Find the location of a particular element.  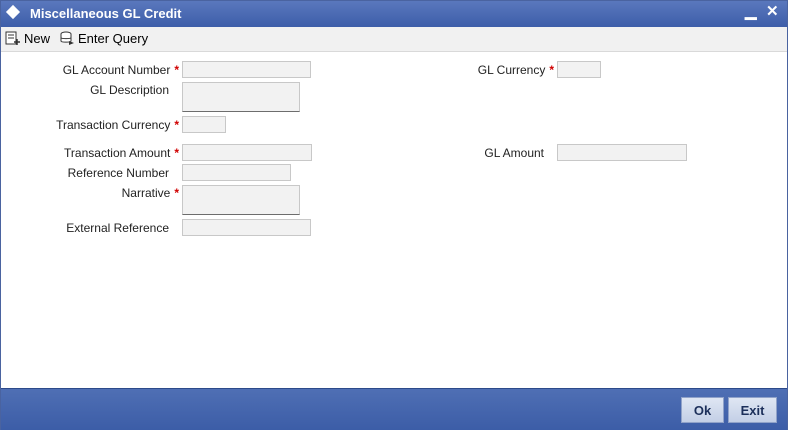

enter-query-button: Enter Query is located at coordinates (103, 38).